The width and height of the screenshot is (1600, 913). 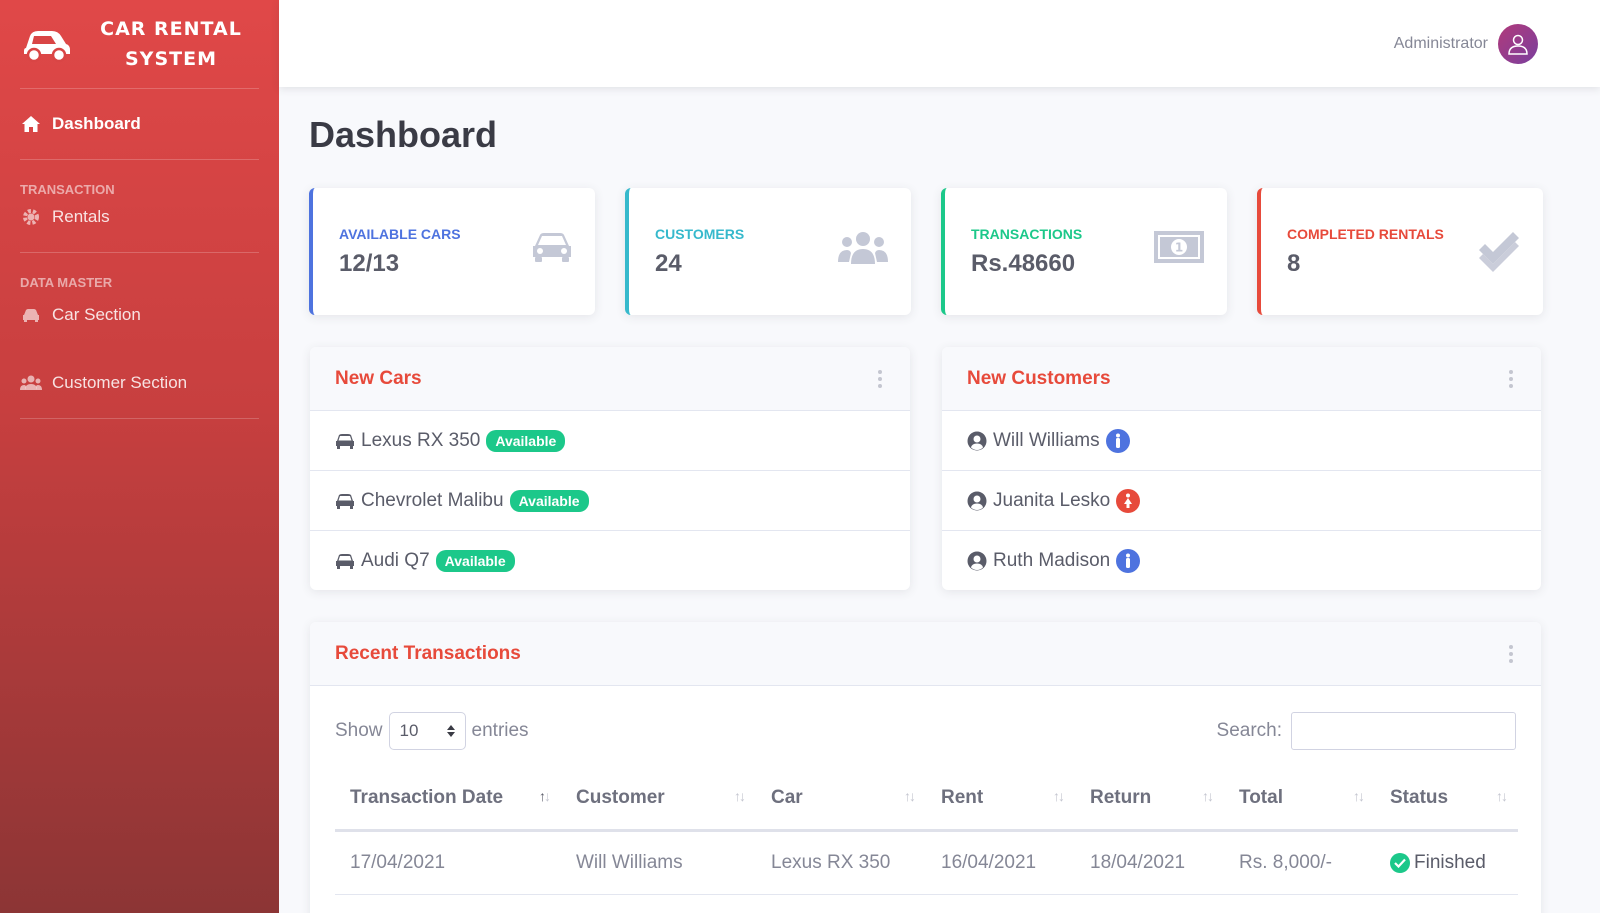 I want to click on cell-status: Finished, so click(x=1446, y=862).